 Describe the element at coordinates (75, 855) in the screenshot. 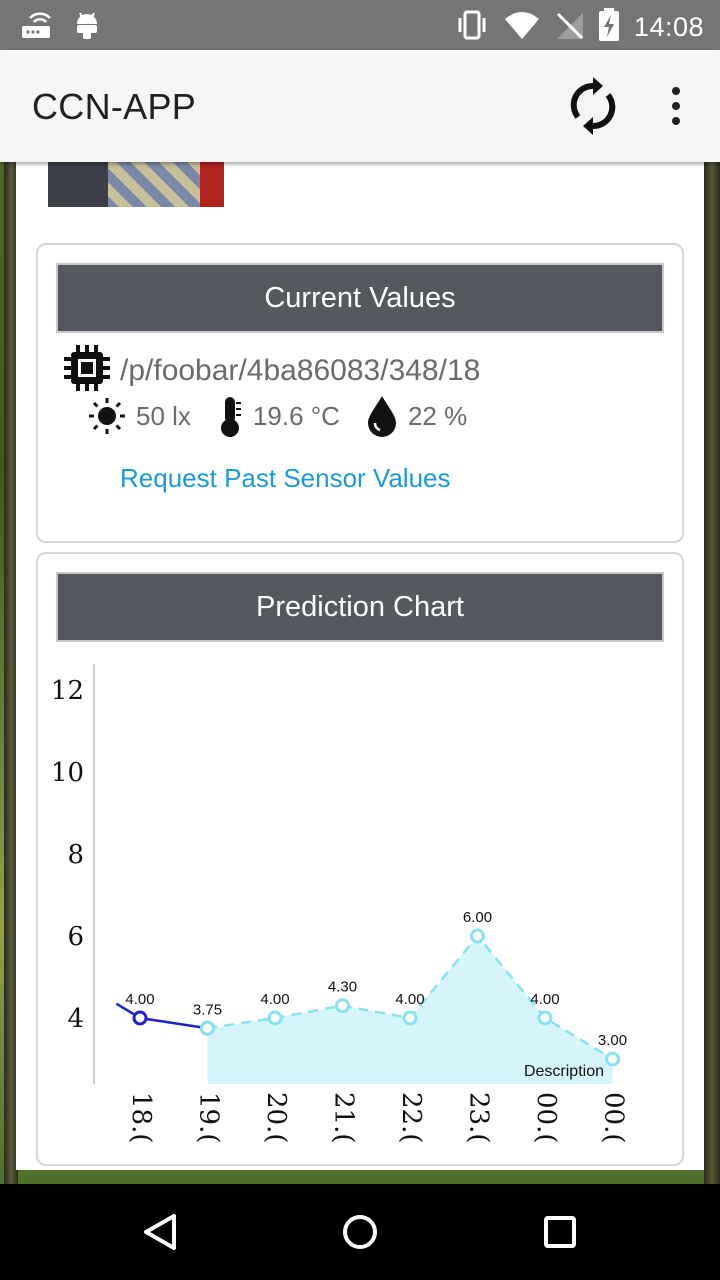

I see `y-tick-label: 8` at that location.